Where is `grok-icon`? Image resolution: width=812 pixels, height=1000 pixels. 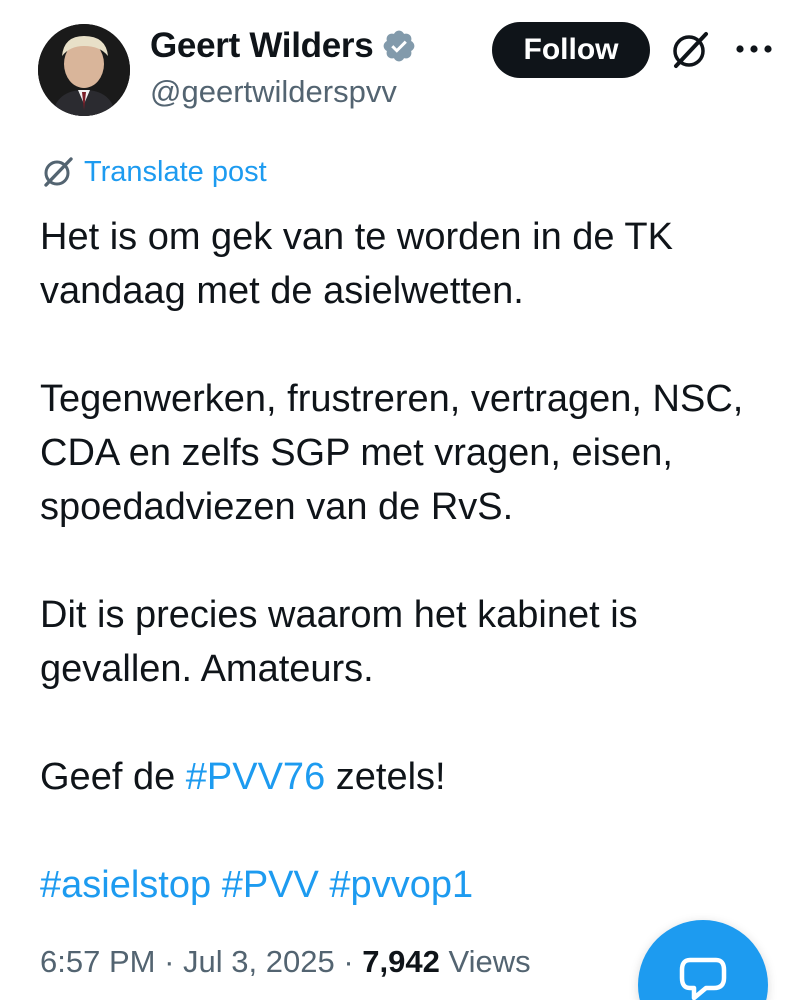
grok-icon is located at coordinates (690, 50).